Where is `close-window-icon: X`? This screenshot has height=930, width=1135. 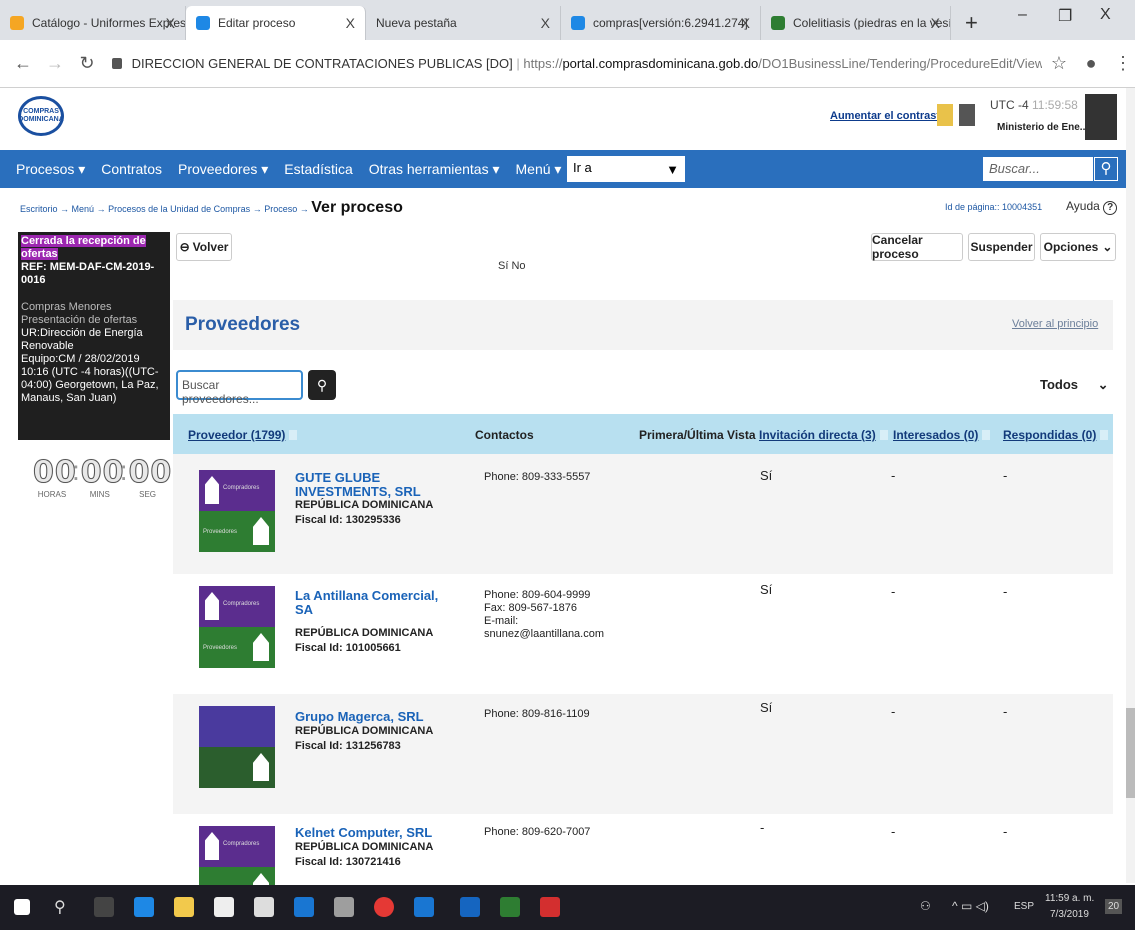
close-window-icon: X is located at coordinates (1105, 15).